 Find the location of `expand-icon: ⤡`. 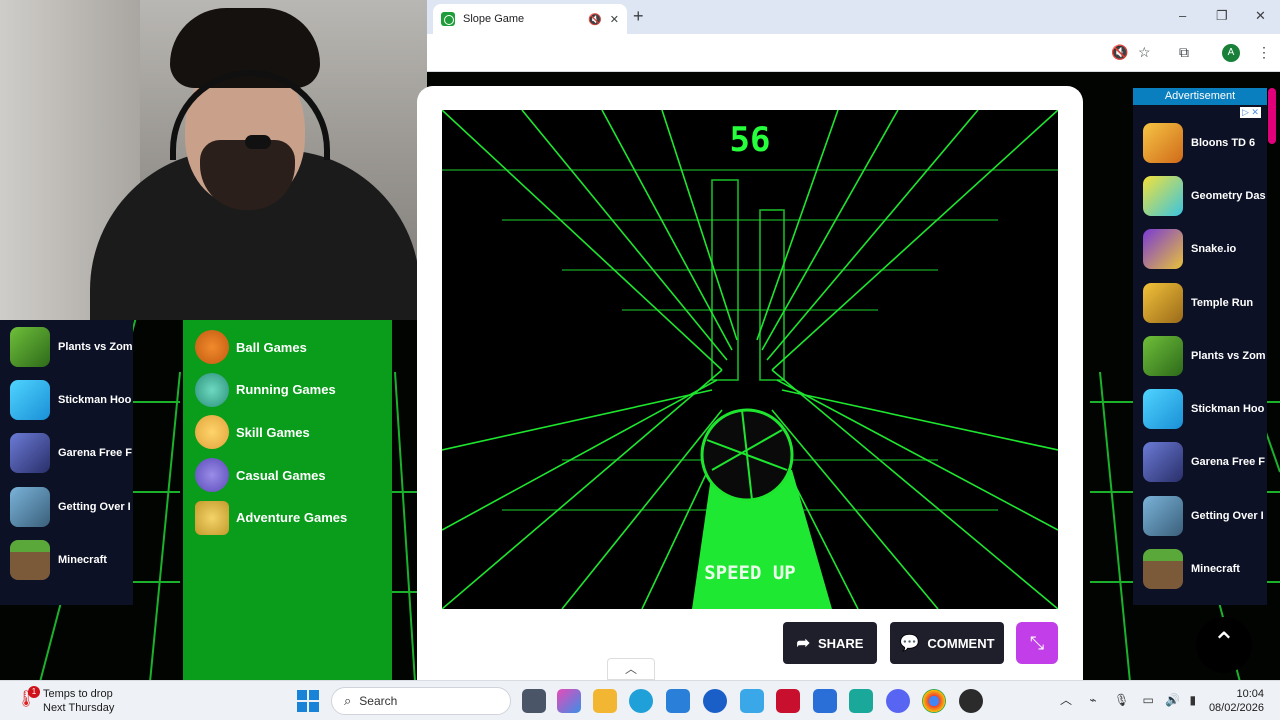

expand-icon: ⤡ is located at coordinates (1037, 643).